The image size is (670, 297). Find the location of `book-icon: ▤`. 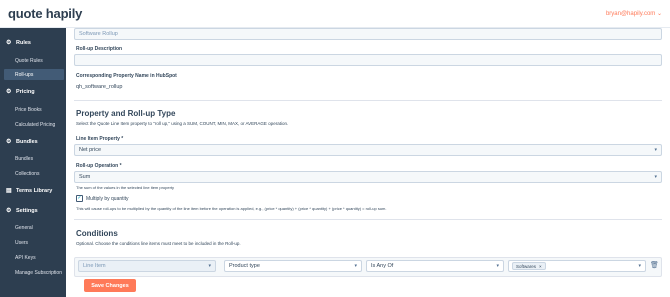

book-icon: ▤ is located at coordinates (9, 191).